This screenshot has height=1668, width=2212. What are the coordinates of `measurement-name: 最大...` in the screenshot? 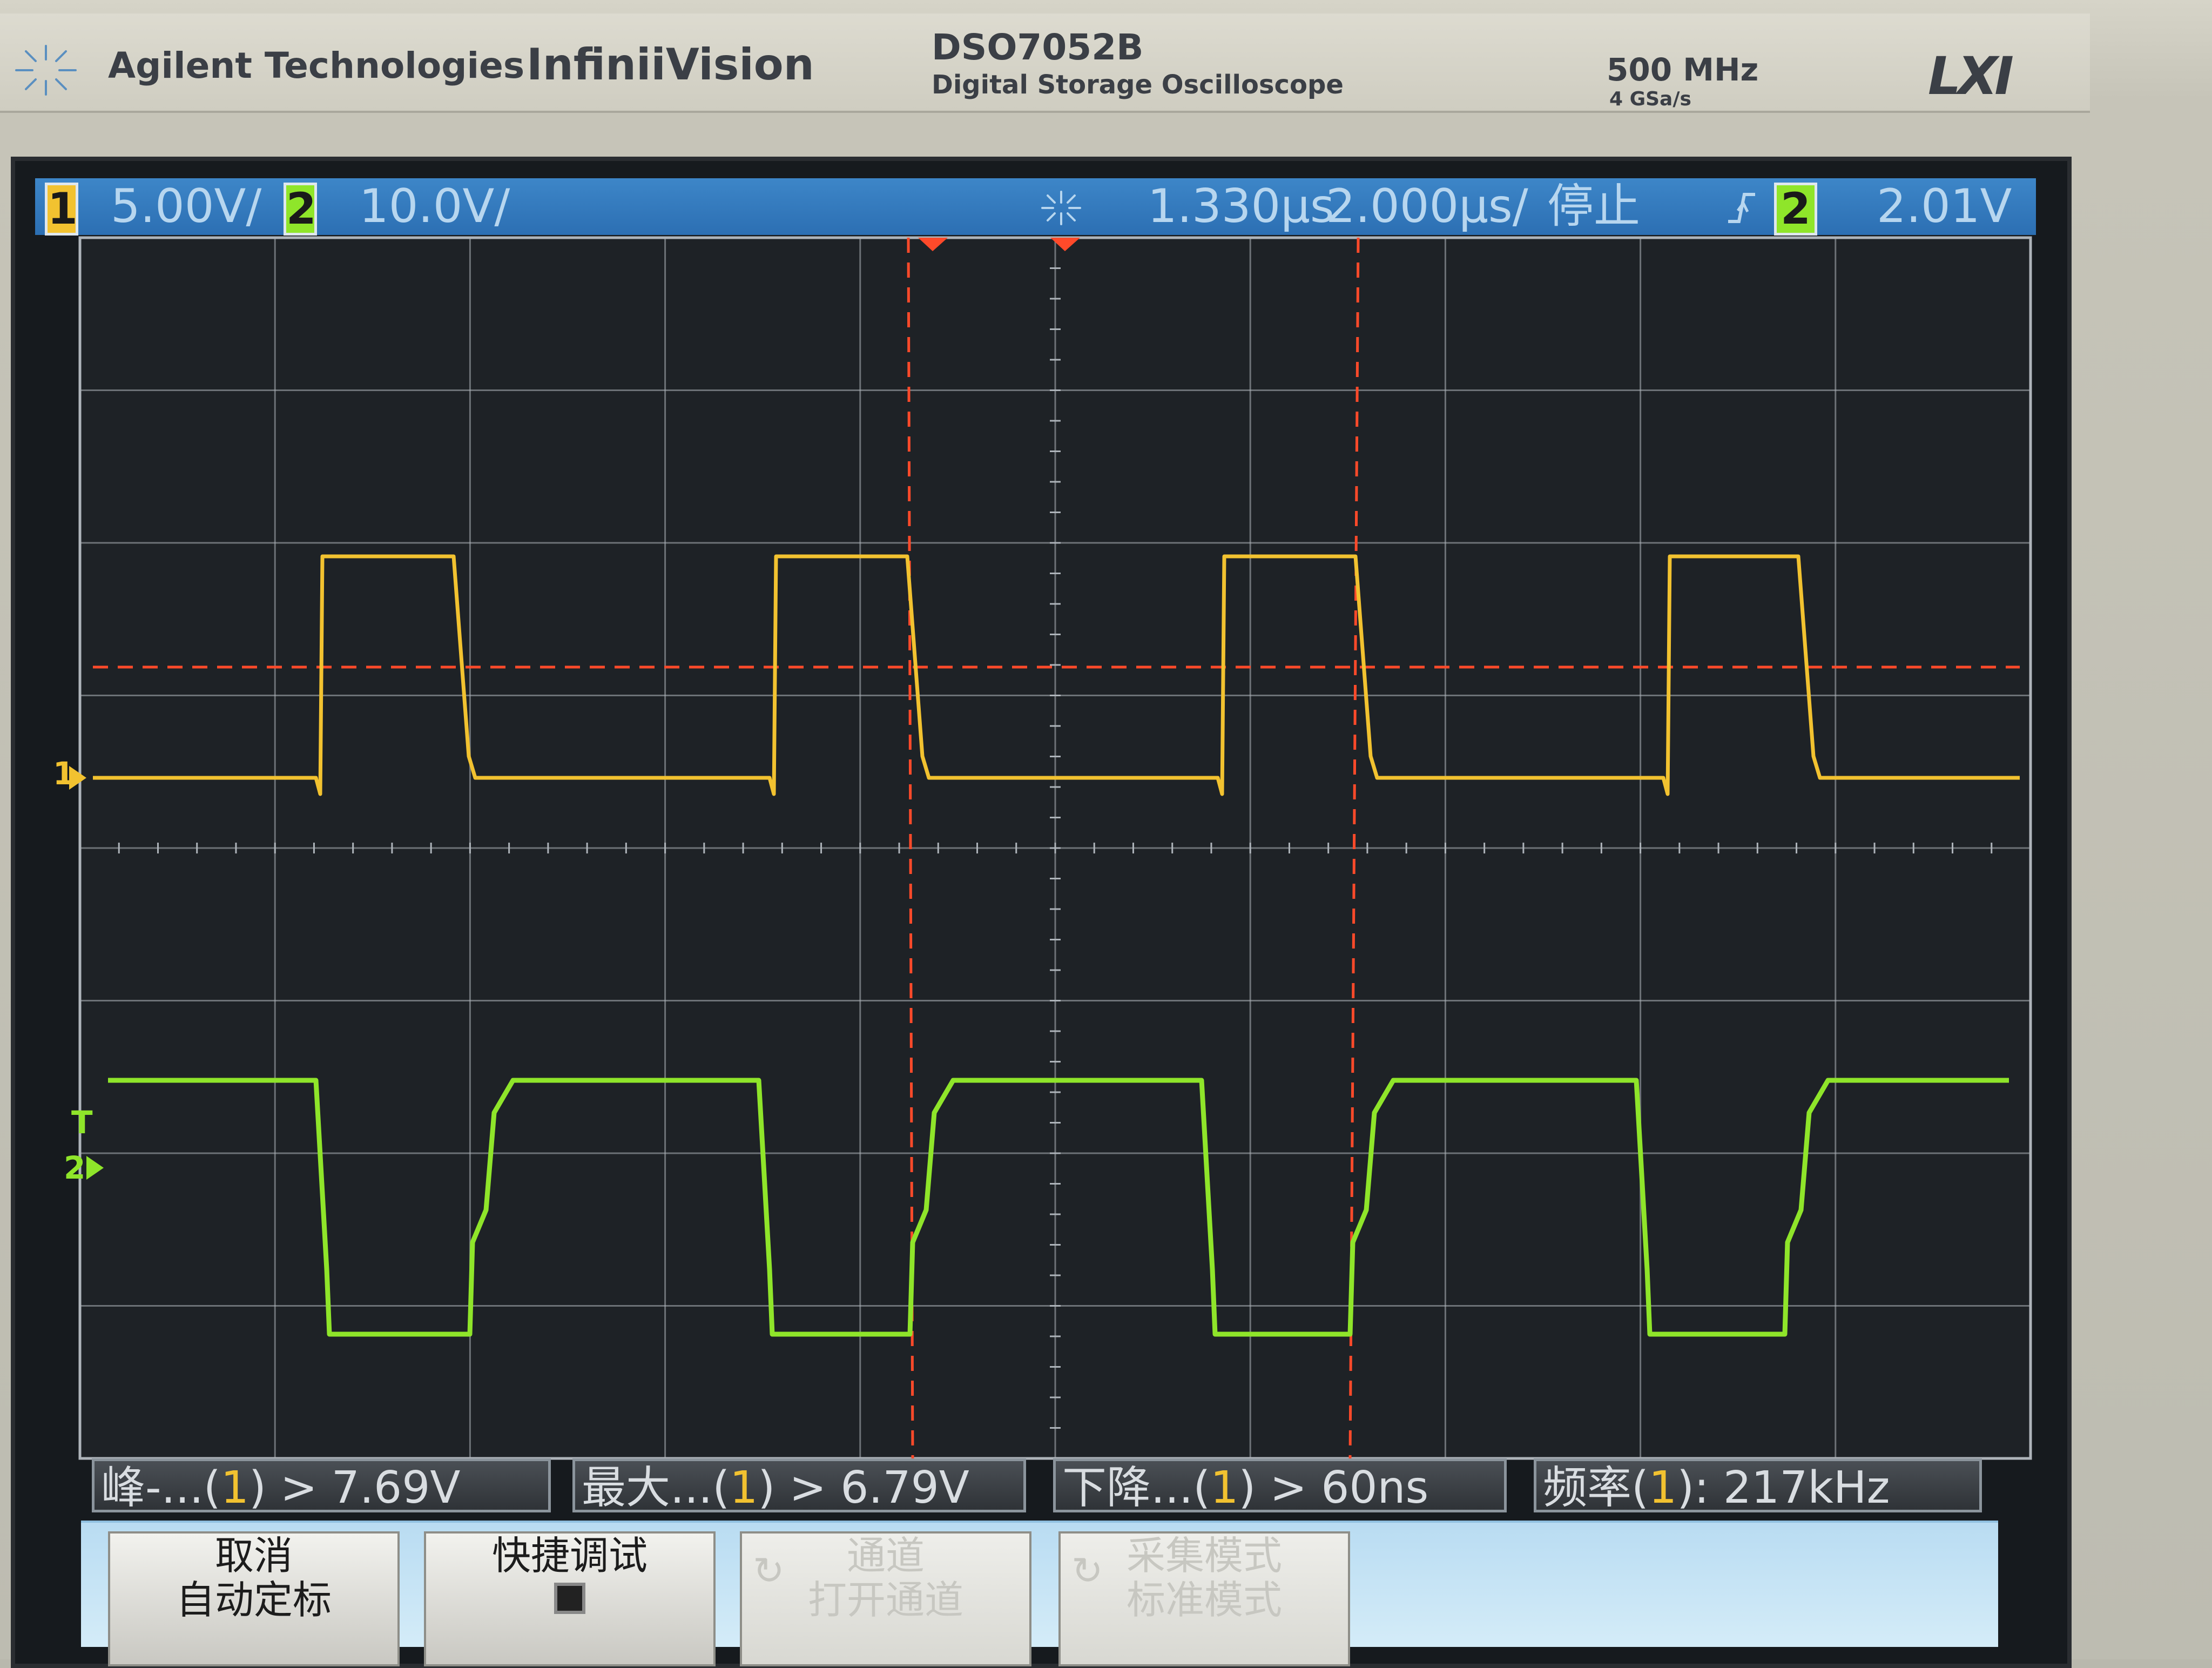 It's located at (647, 1487).